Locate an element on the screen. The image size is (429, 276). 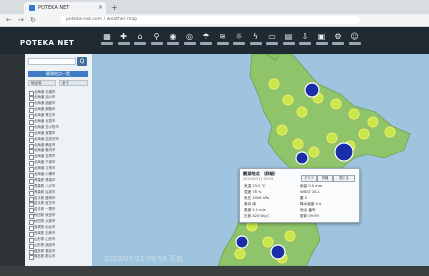
station-list-item: 福島県 郡山市 is located at coordinates (59, 257).